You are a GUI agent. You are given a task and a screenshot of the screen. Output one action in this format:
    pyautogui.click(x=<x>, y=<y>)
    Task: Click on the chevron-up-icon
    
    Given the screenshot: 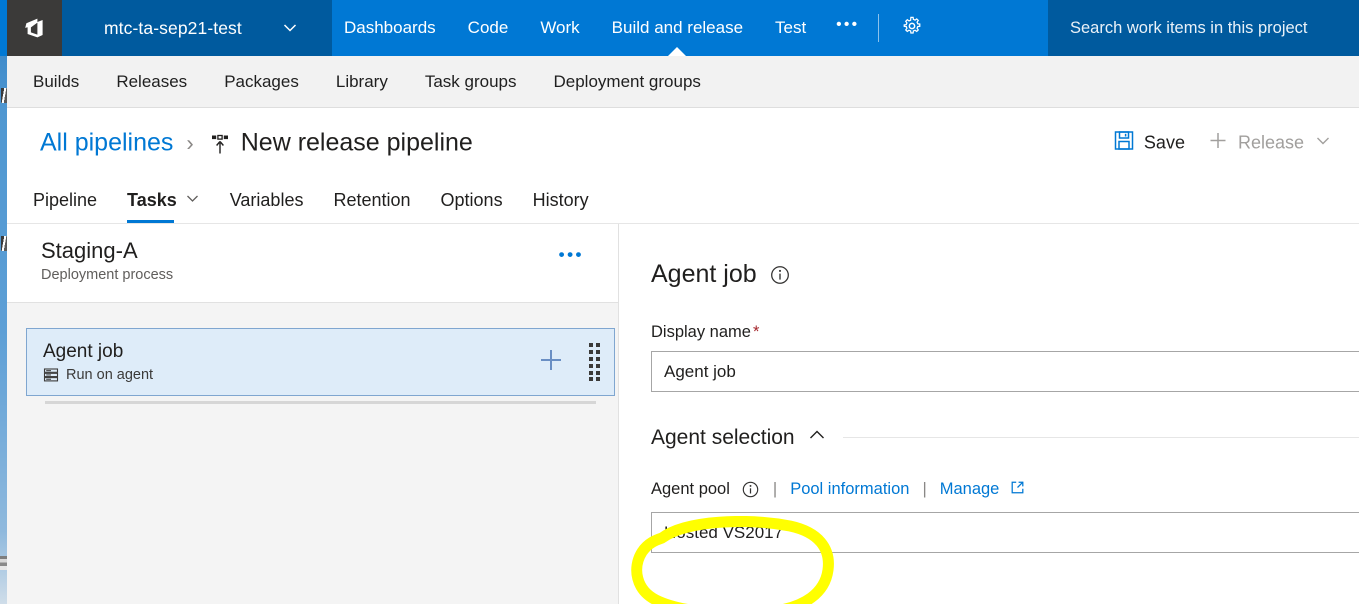 What is the action you would take?
    pyautogui.click(x=817, y=437)
    